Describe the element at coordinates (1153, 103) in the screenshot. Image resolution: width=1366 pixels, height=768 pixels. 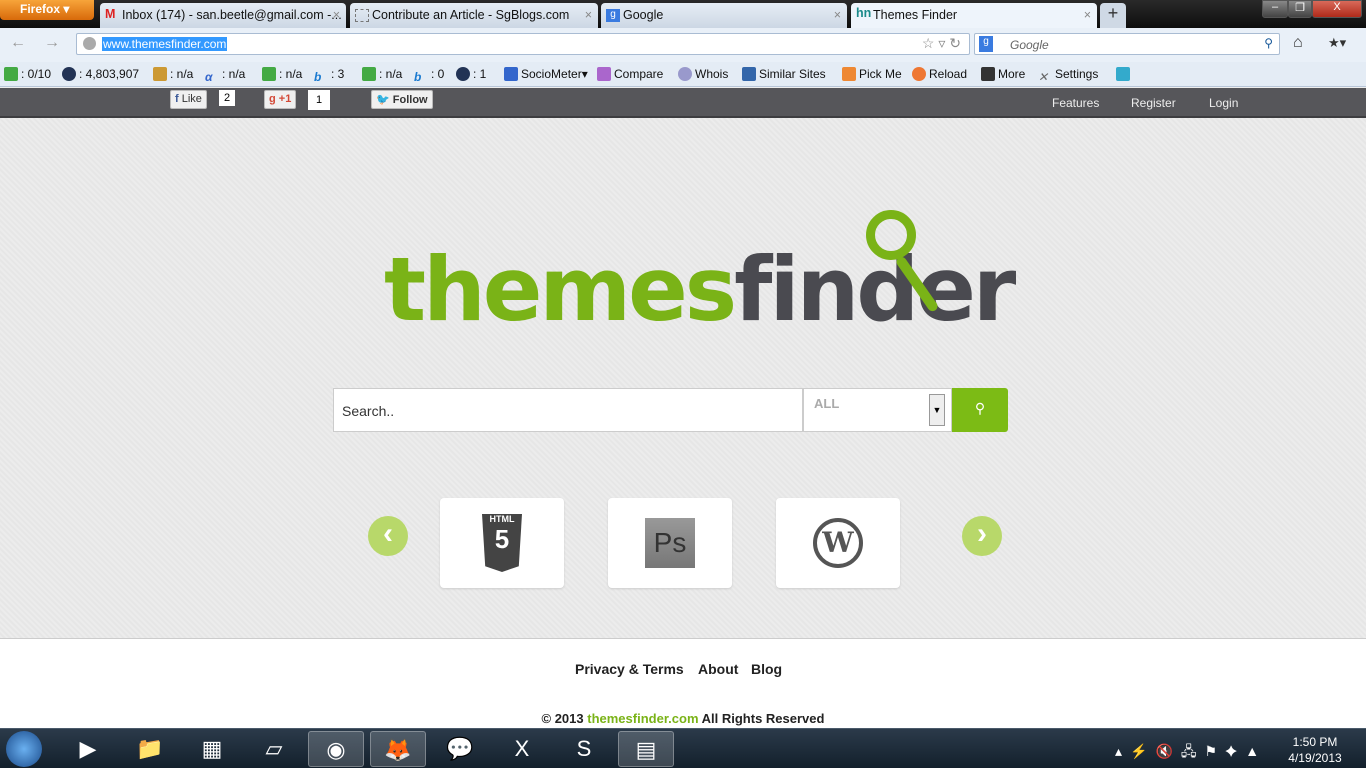
I see `nav-register: Register` at that location.